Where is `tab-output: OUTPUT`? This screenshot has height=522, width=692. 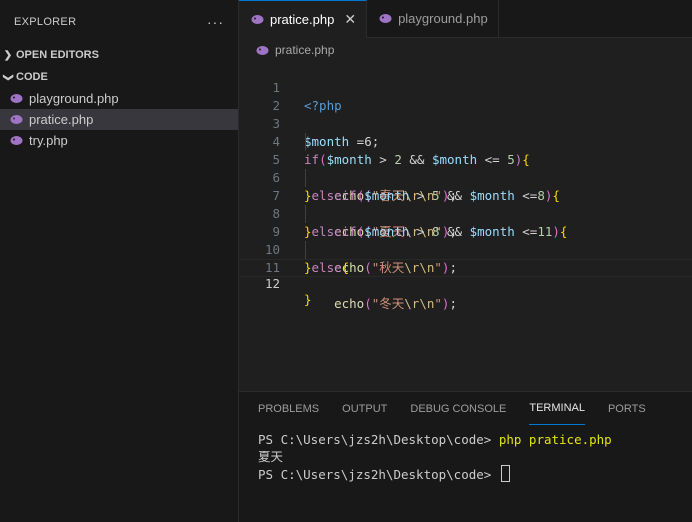
tab-output: OUTPUT is located at coordinates (364, 408).